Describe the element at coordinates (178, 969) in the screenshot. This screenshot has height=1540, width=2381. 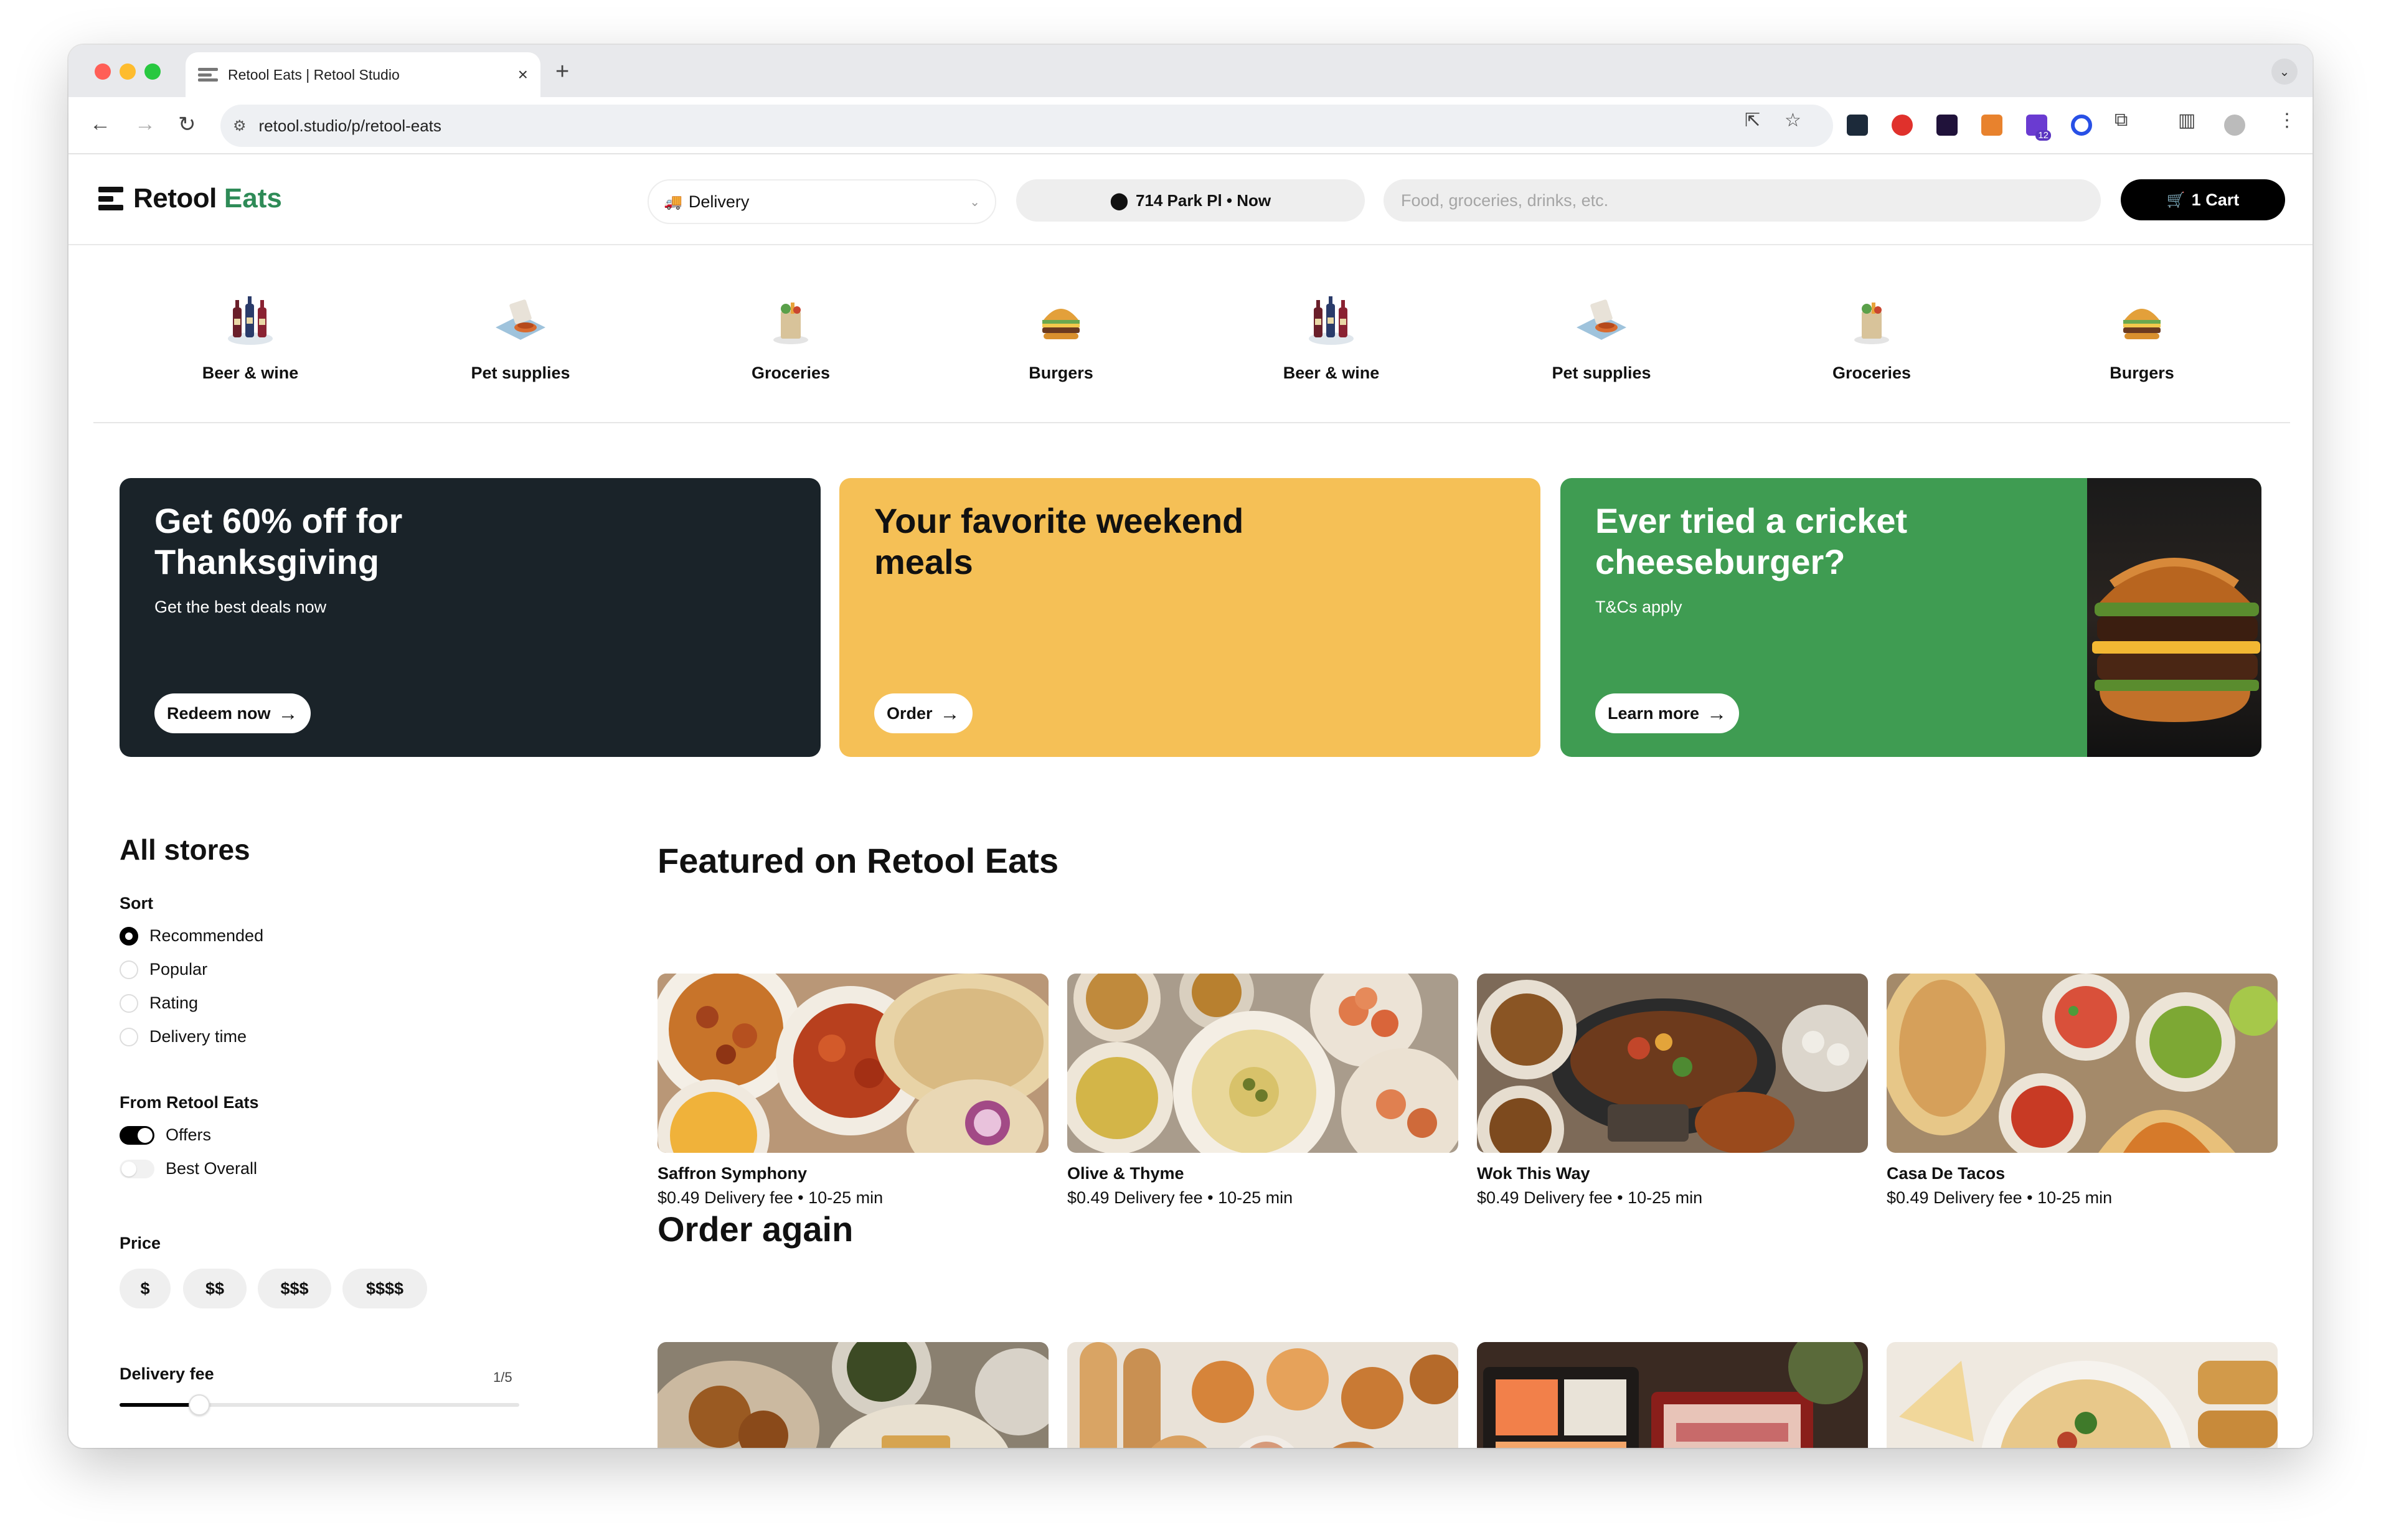
I see `sort-option-label: Popular` at that location.